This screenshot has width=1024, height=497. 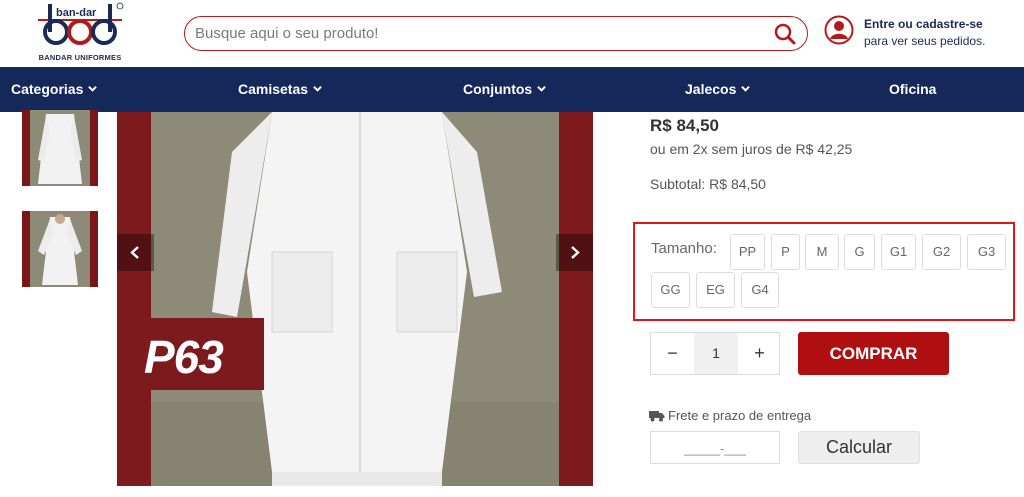 What do you see at coordinates (923, 24) in the screenshot?
I see `account-login-text: Entre ou cadastre-se` at bounding box center [923, 24].